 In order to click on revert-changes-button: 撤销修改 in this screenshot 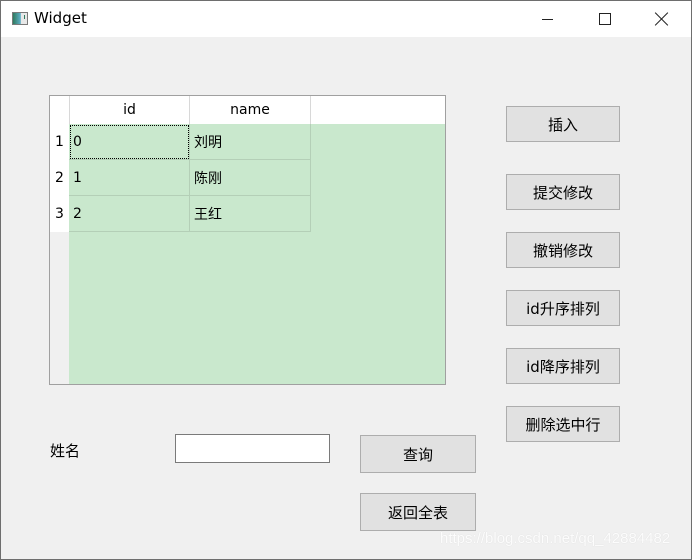, I will do `click(563, 250)`.